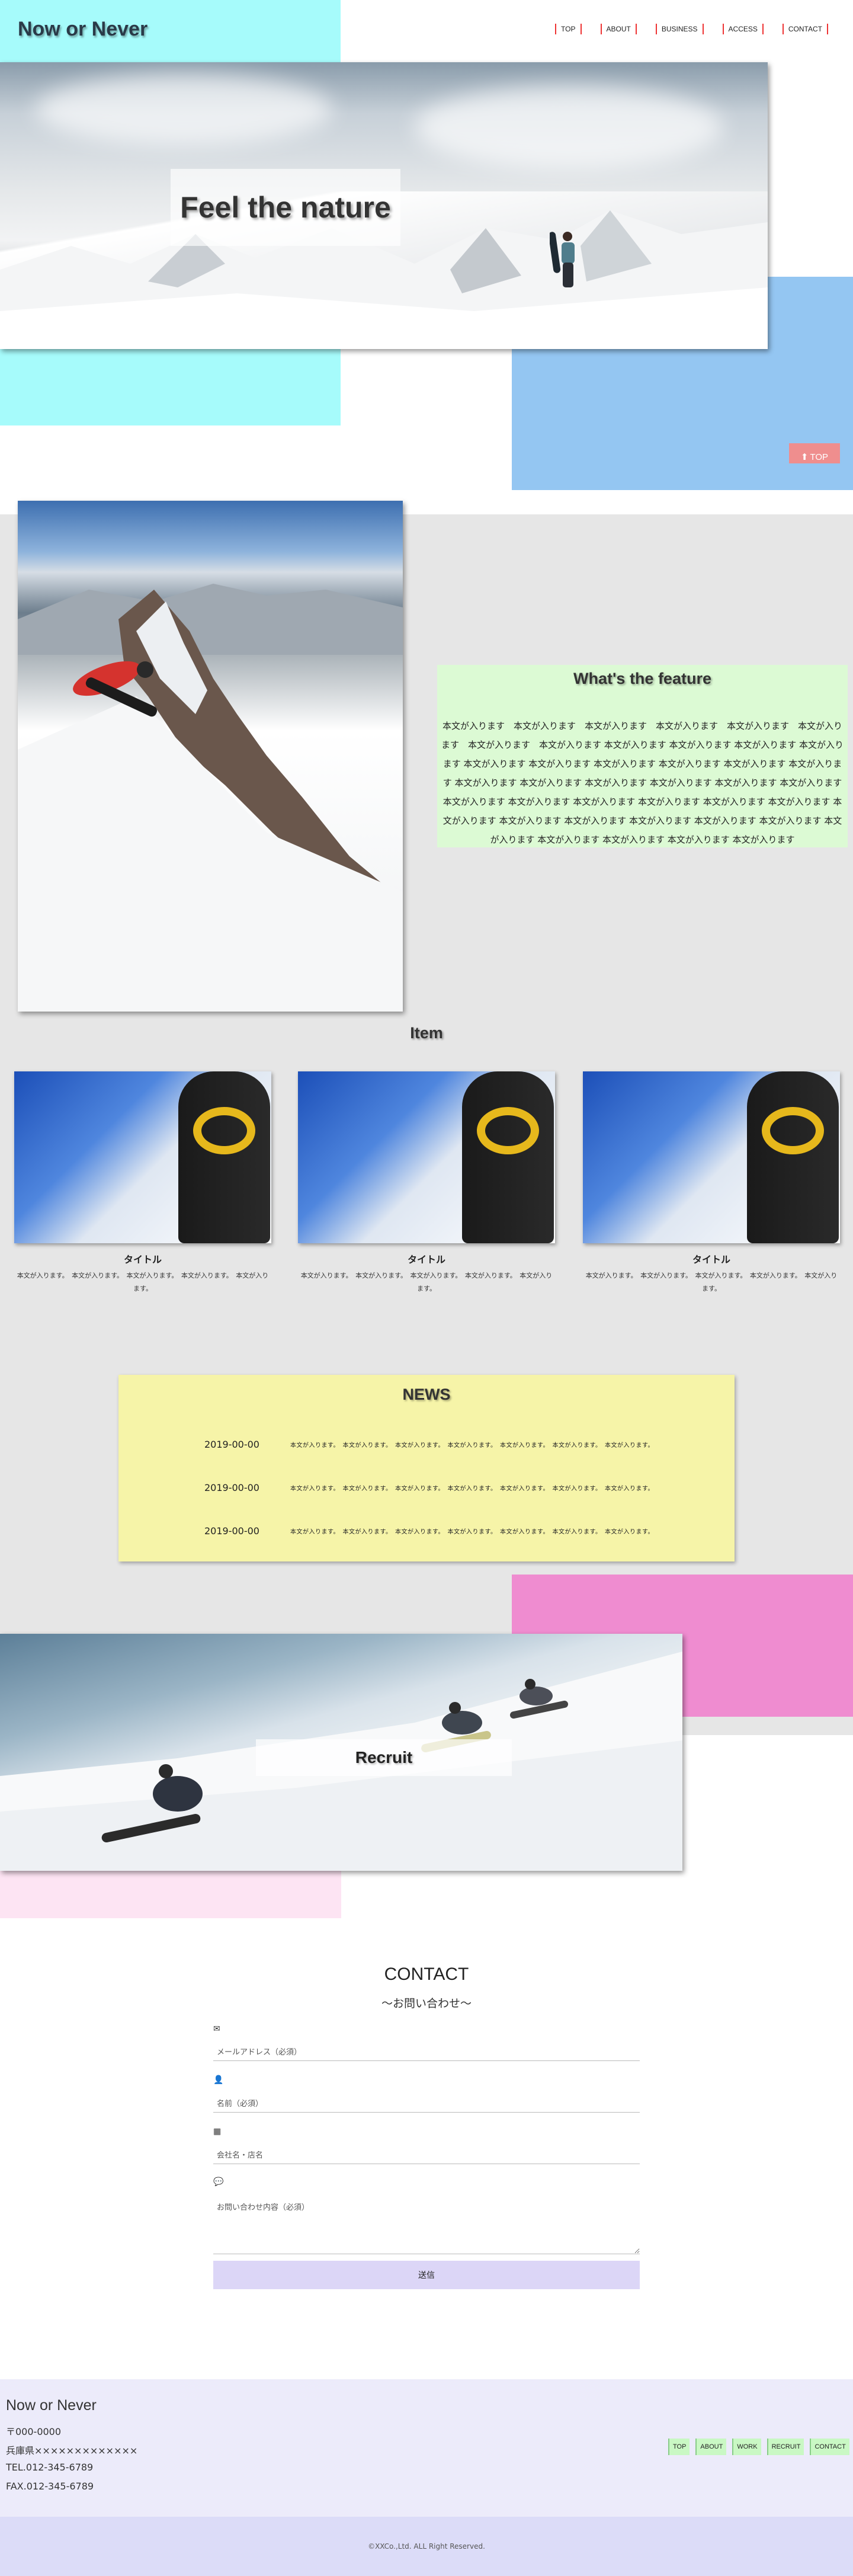 Image resolution: width=853 pixels, height=2576 pixels. I want to click on nav-item-top: TOP, so click(568, 29).